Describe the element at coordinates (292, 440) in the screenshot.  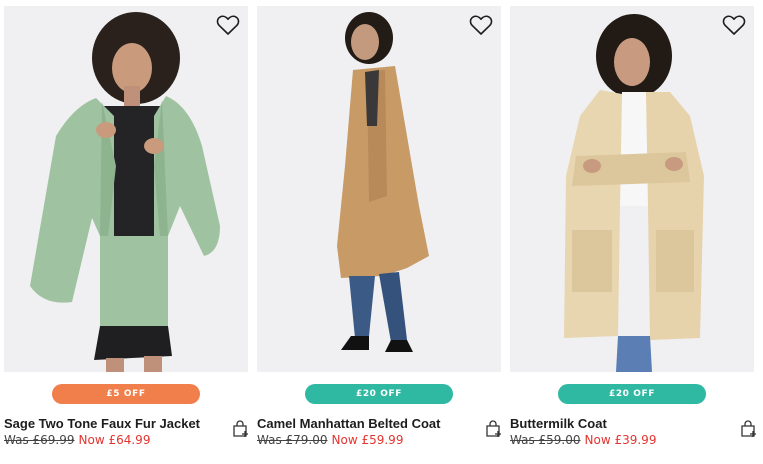
I see `was-price: Was £79.00` at that location.